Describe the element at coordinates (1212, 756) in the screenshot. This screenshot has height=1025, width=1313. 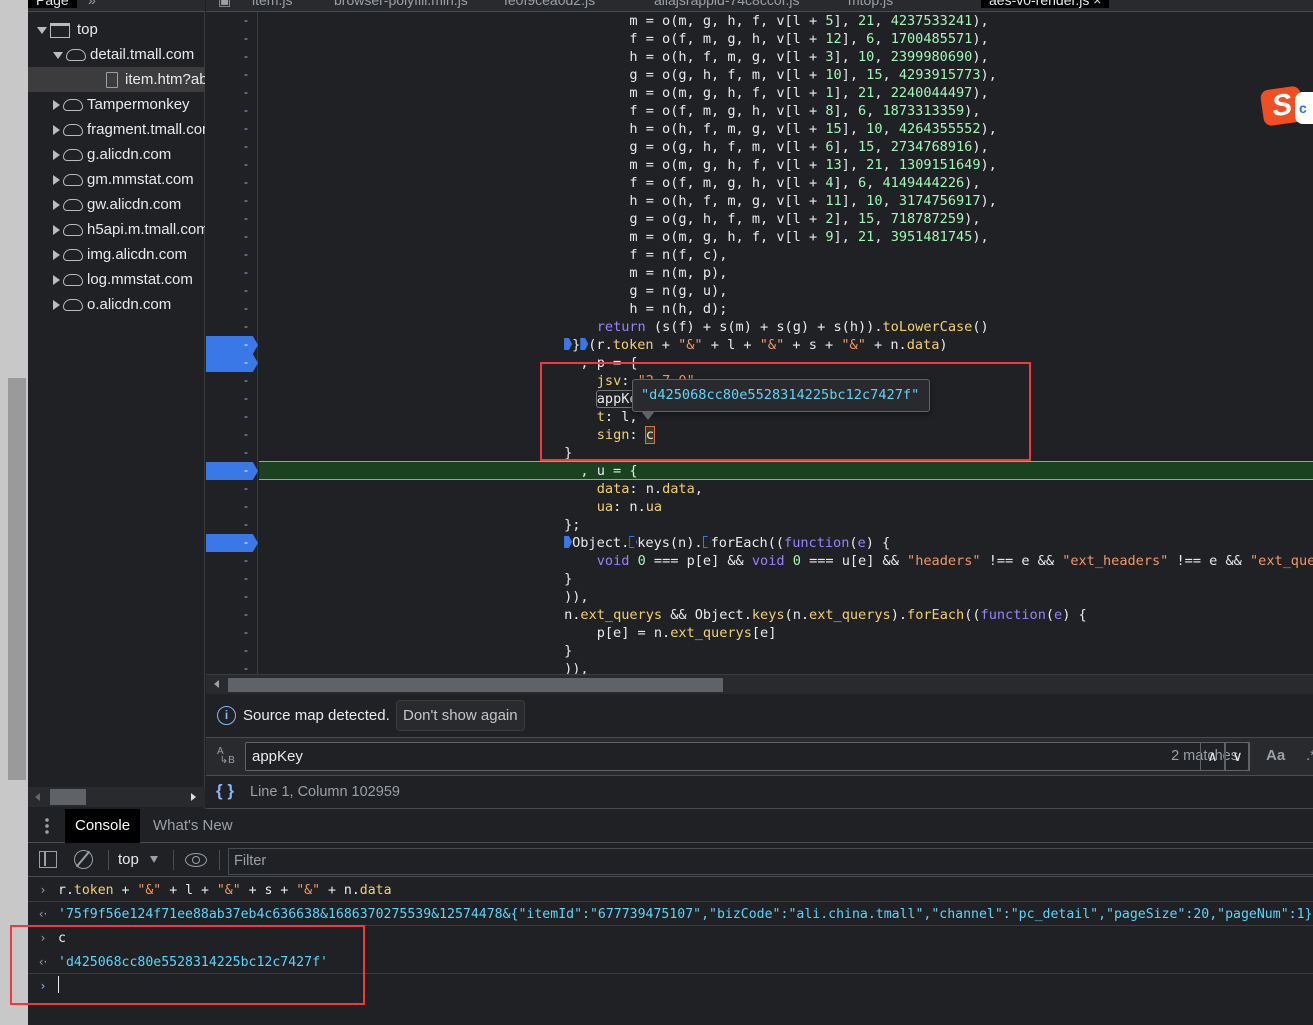
I see `previous-match-button: ∧` at that location.